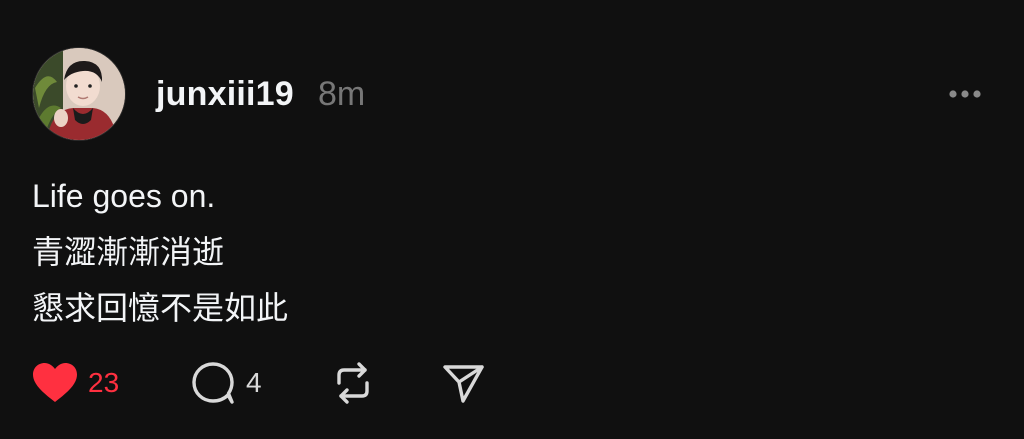 The image size is (1024, 439). I want to click on send-icon, so click(463, 384).